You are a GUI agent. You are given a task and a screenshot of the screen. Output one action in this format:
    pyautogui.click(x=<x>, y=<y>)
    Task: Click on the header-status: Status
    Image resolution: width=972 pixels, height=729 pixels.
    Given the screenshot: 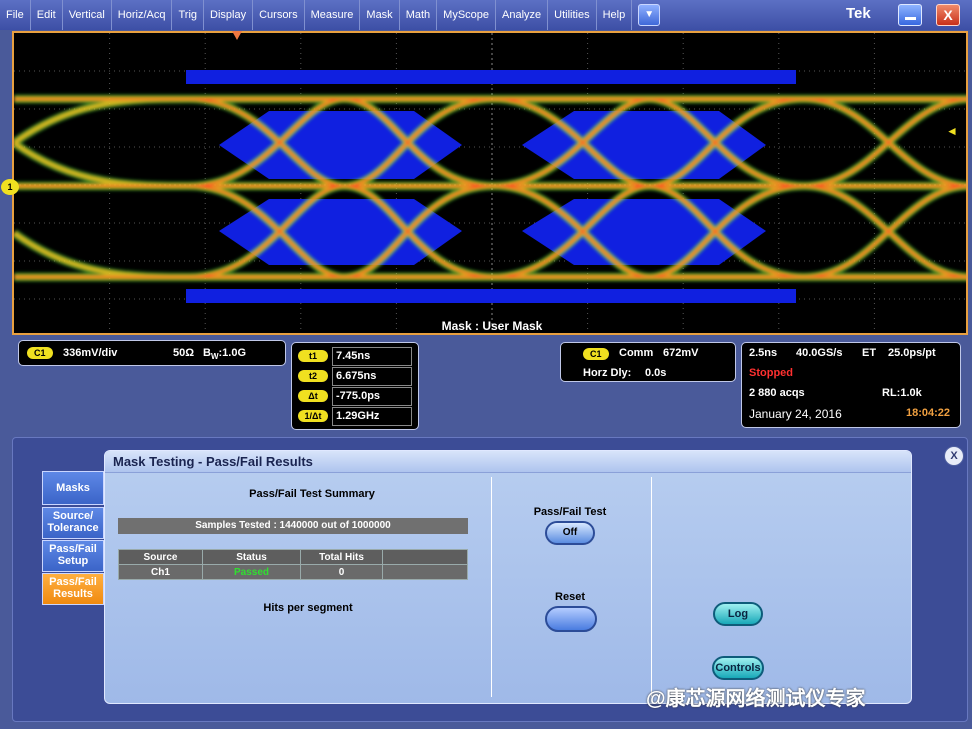 What is the action you would take?
    pyautogui.click(x=251, y=557)
    